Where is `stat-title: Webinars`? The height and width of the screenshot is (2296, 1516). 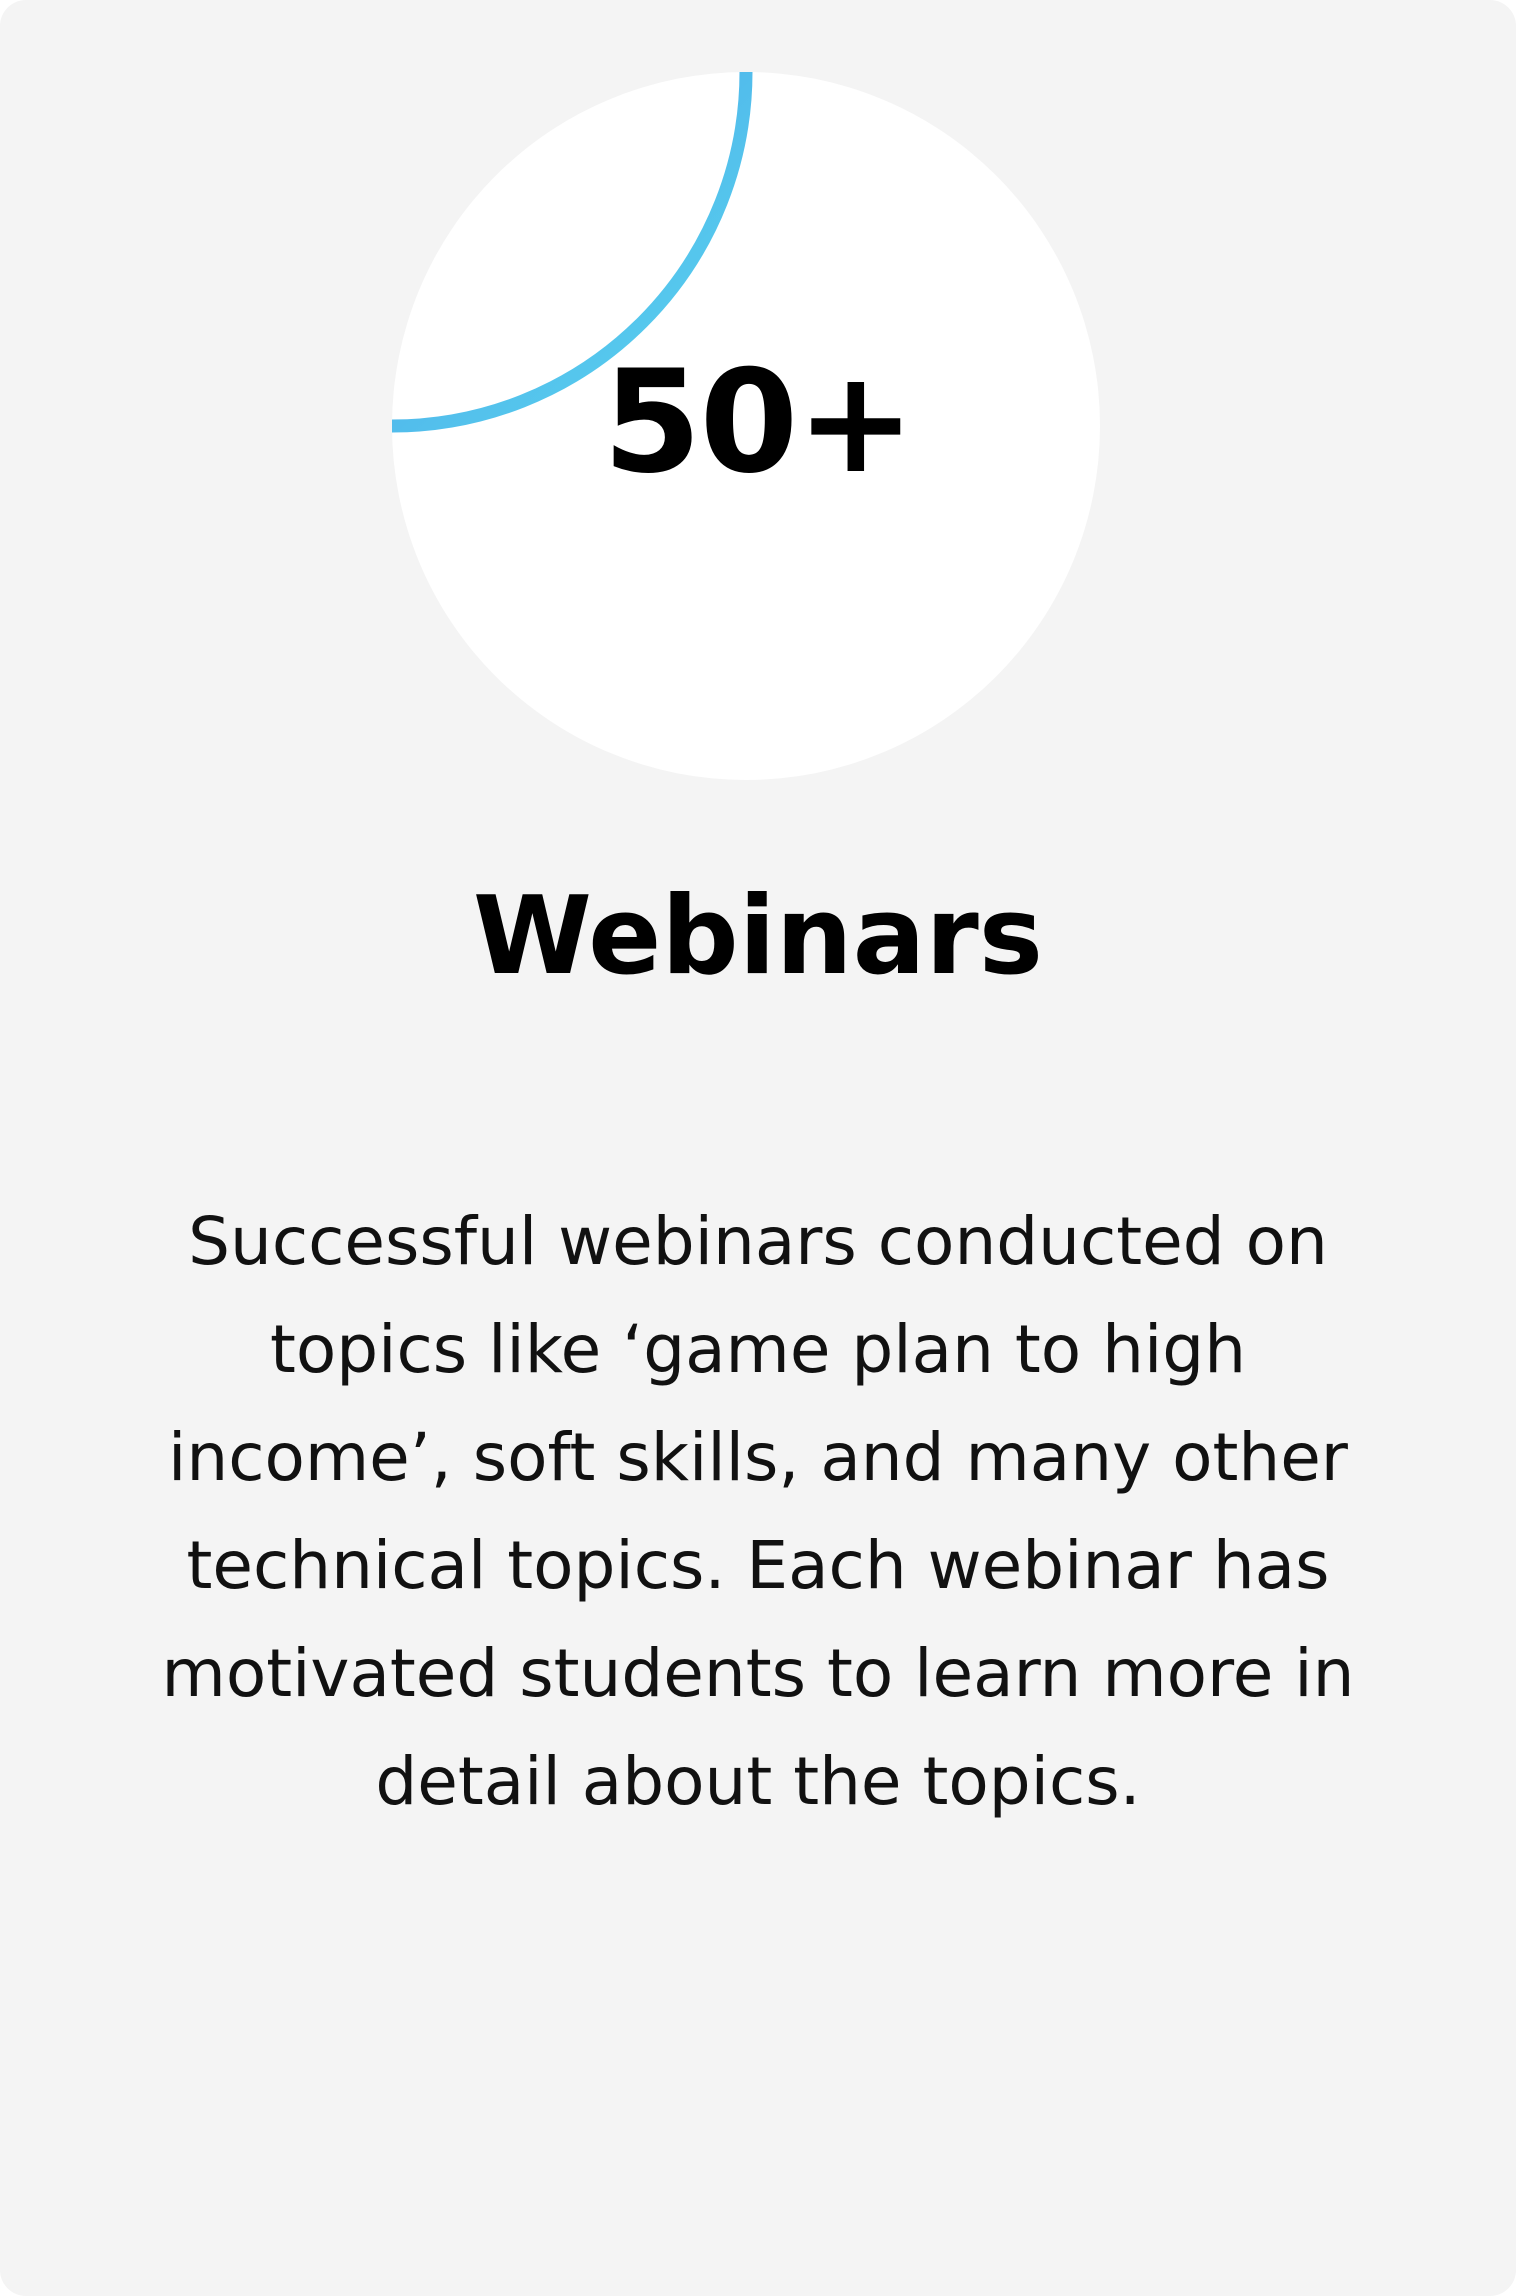
stat-title: Webinars is located at coordinates (758, 936).